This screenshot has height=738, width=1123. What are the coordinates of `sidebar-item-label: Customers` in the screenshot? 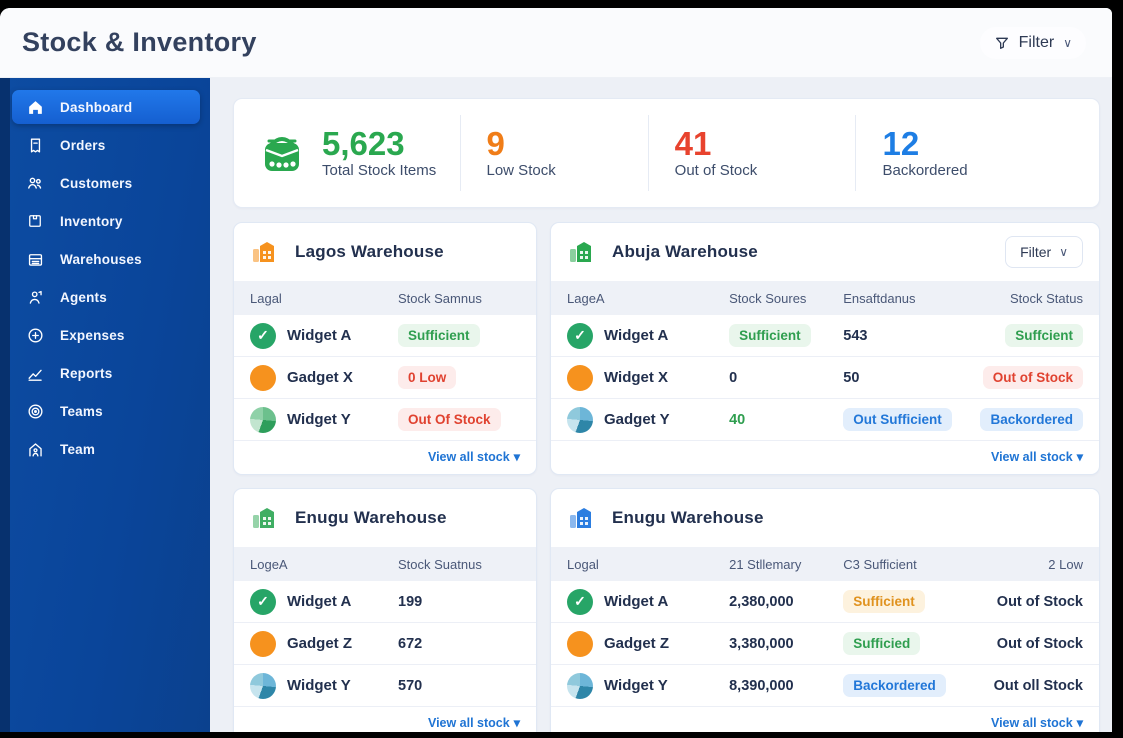 It's located at (96, 183).